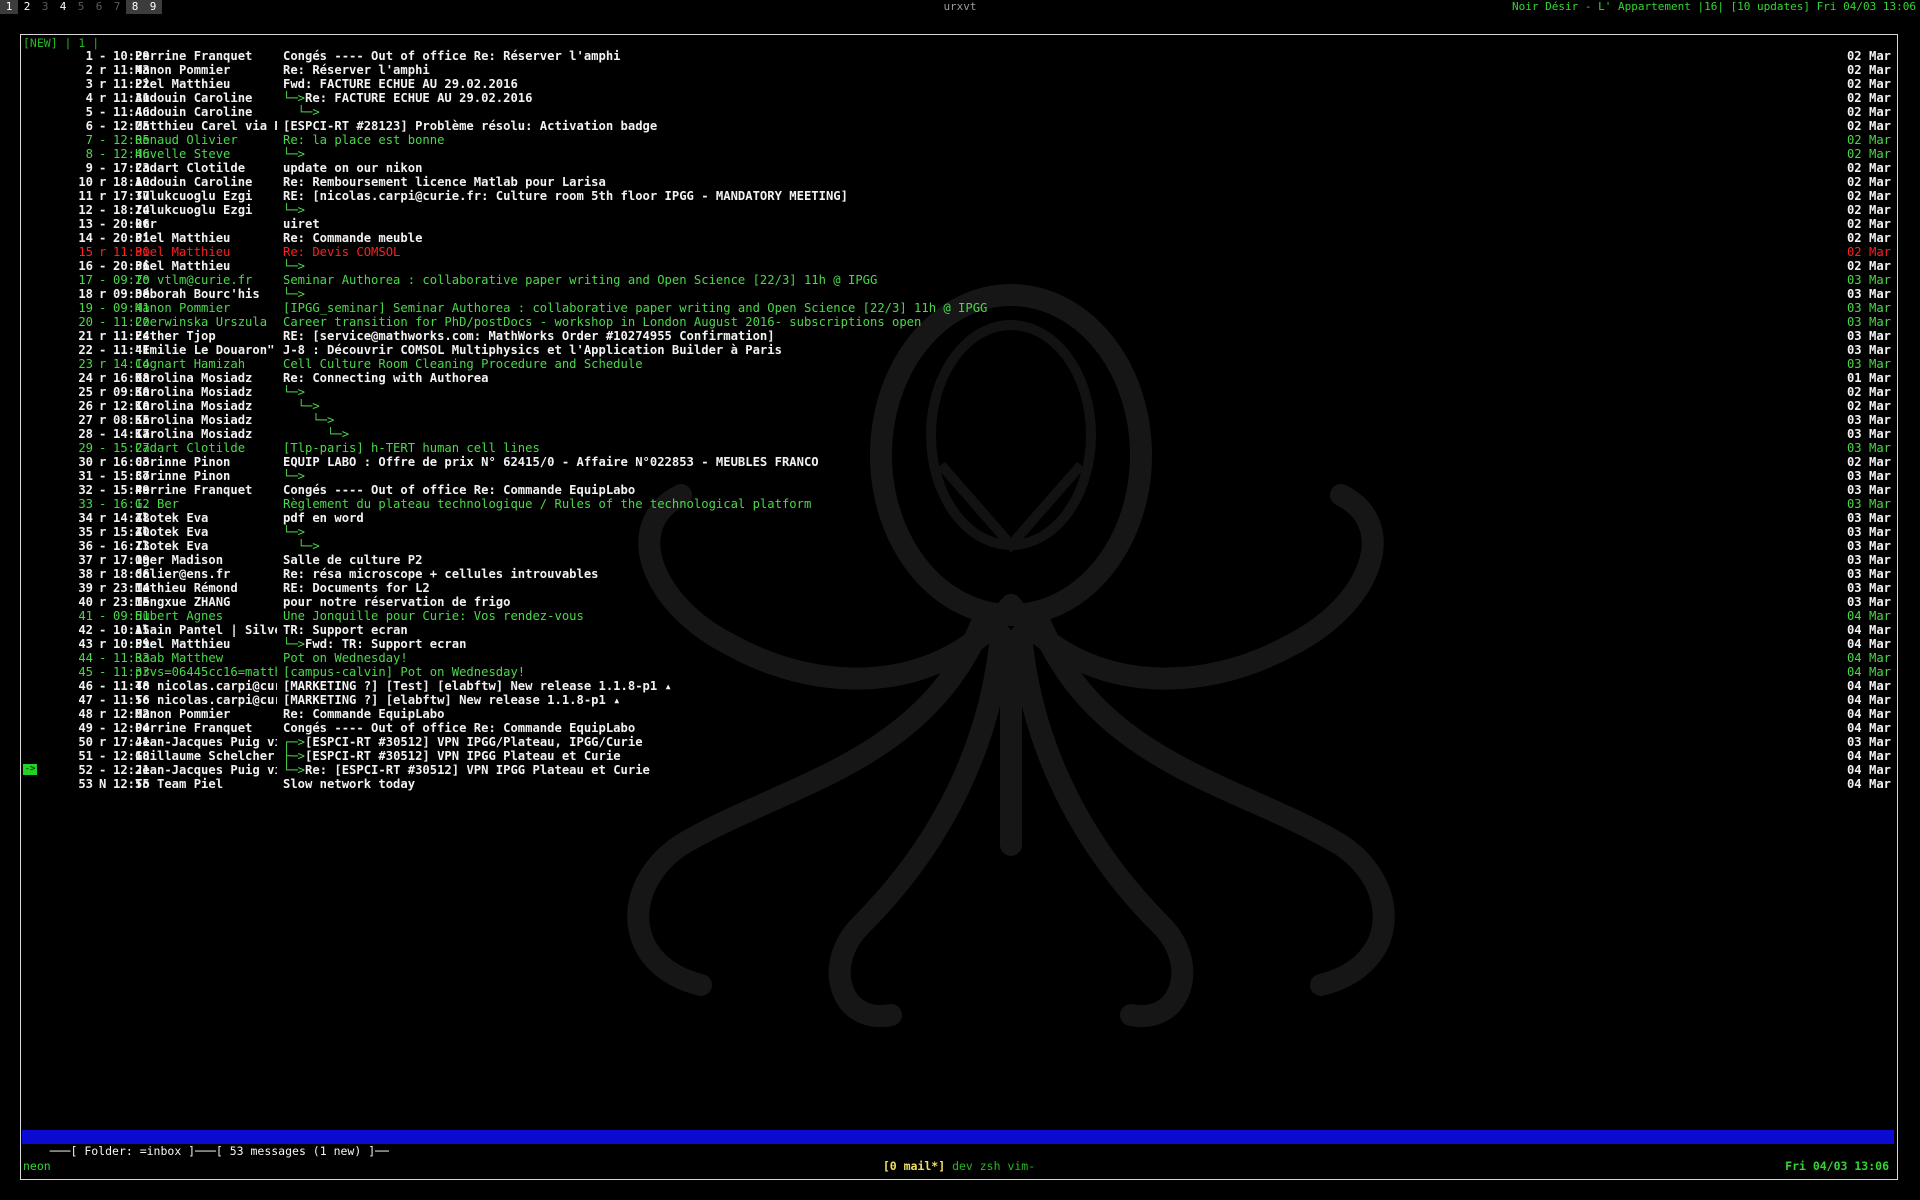  Describe the element at coordinates (397, 602) in the screenshot. I see `message-subject: pour notre réservation de frigo` at that location.